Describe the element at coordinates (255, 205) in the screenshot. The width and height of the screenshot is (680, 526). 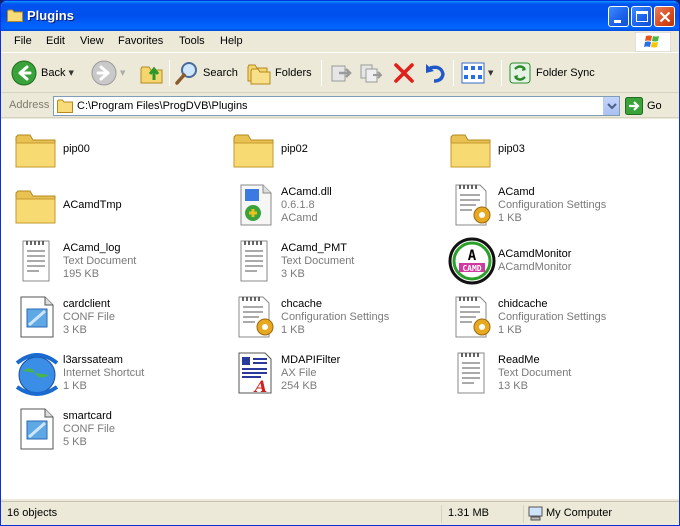
I see `dll-icon` at that location.